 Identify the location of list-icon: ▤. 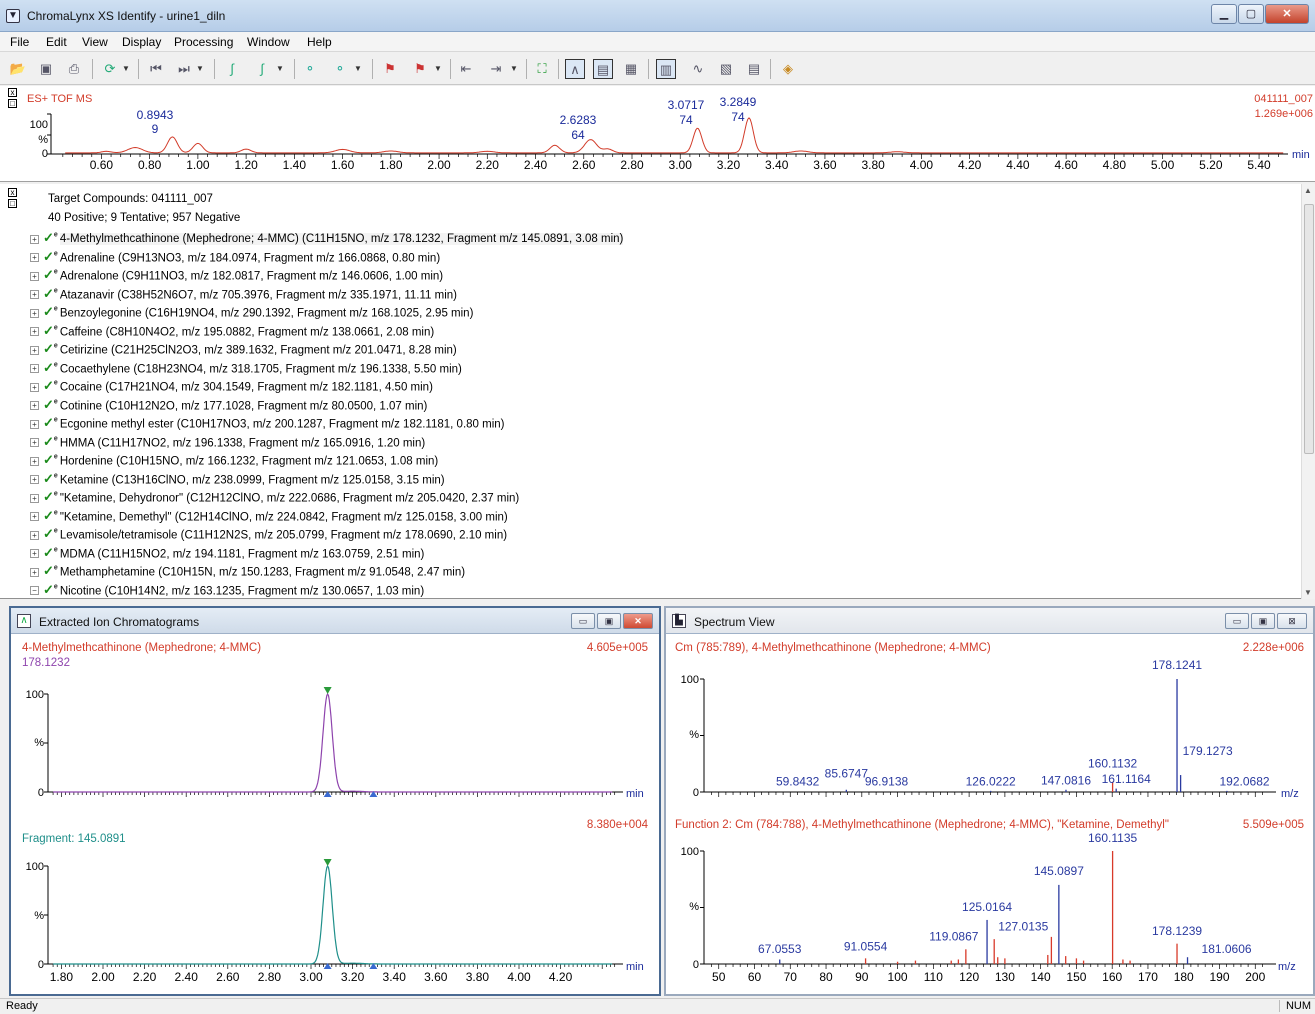
(754, 69).